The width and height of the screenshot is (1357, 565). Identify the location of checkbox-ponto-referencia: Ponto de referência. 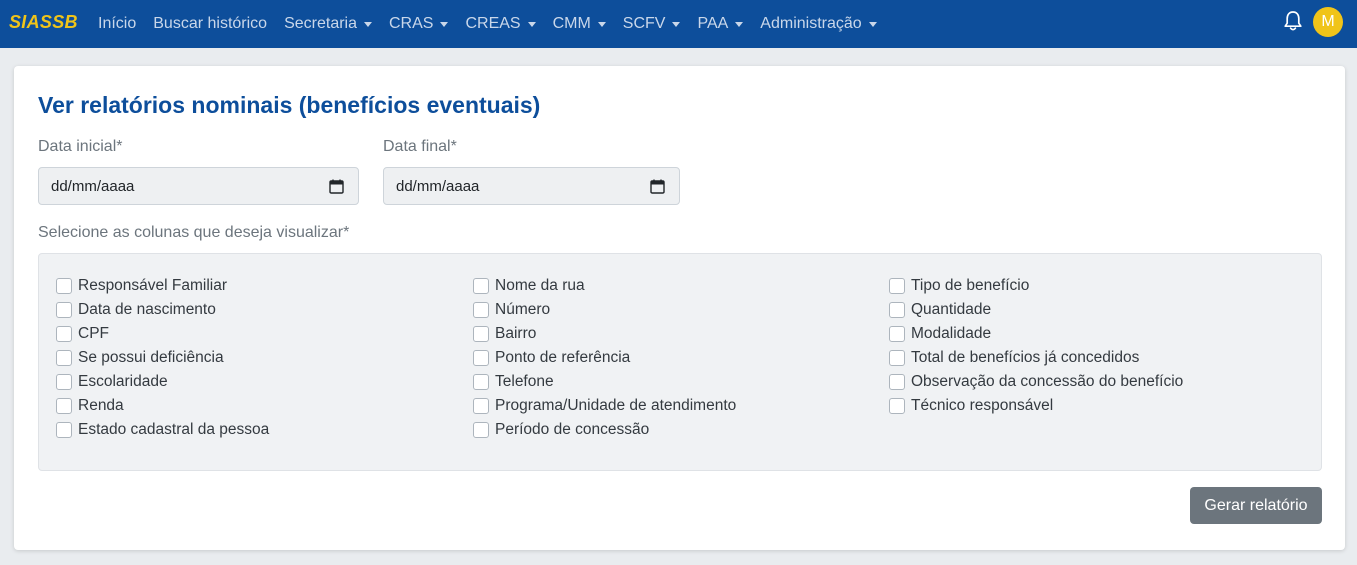
(604, 358).